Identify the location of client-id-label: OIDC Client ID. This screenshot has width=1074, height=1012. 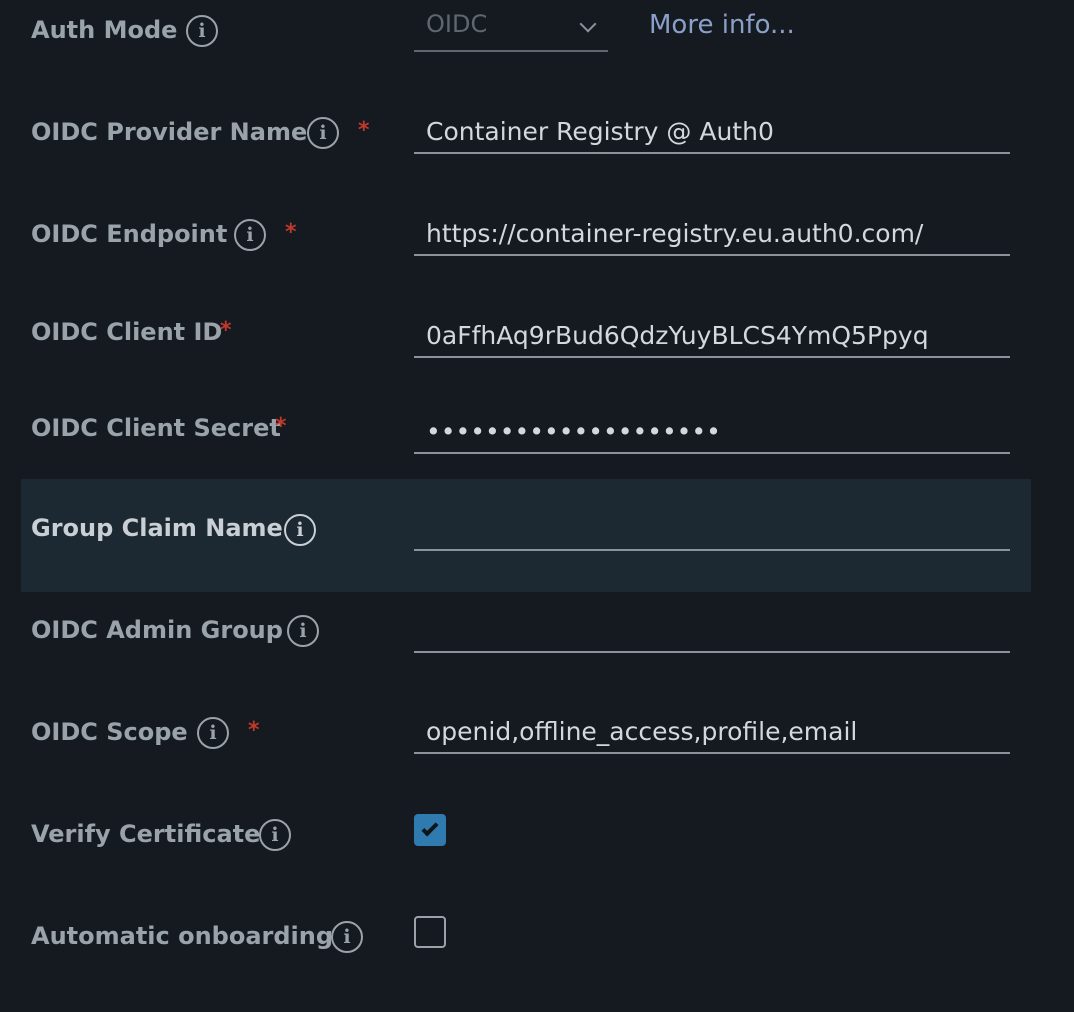
(127, 332).